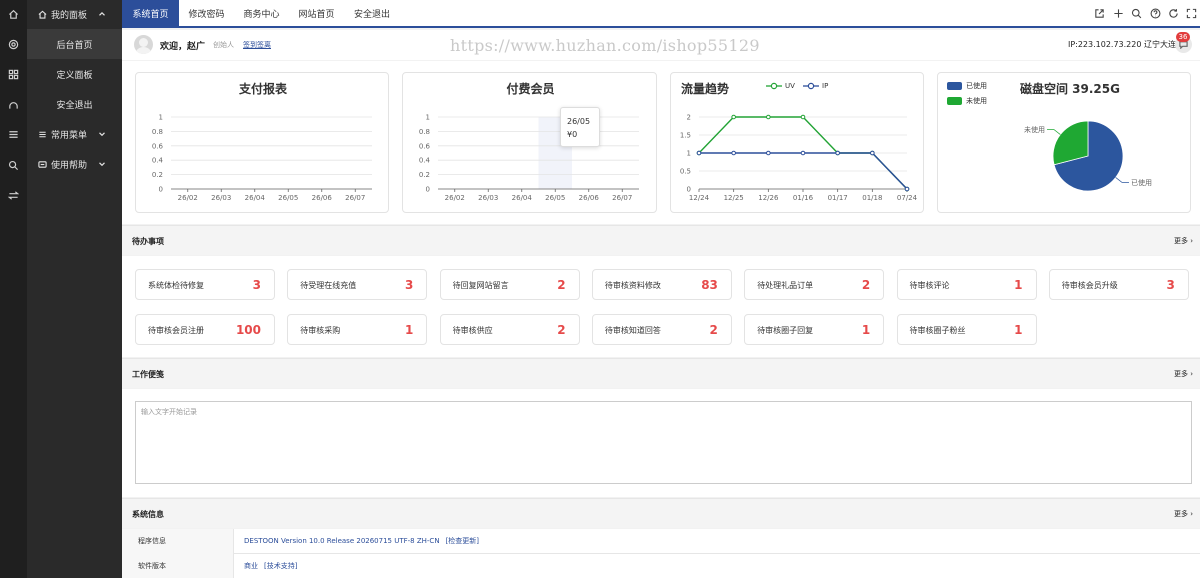 Image resolution: width=1200 pixels, height=578 pixels. What do you see at coordinates (455, 198) in the screenshot?
I see `x-tick-label: 26/02` at bounding box center [455, 198].